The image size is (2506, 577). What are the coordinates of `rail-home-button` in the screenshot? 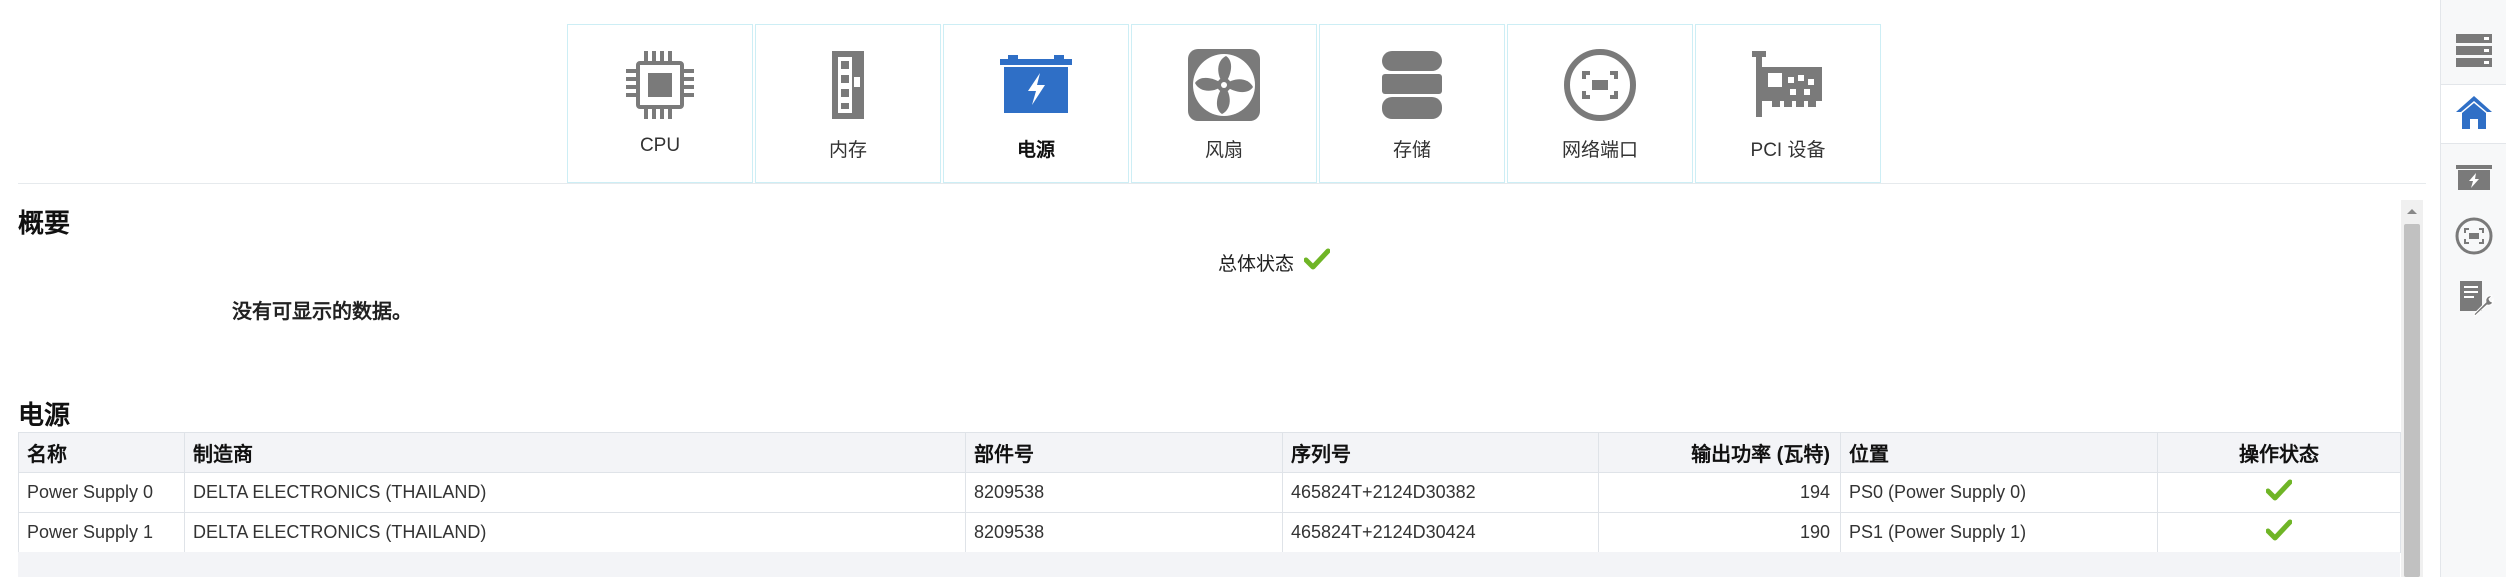 It's located at (2473, 114).